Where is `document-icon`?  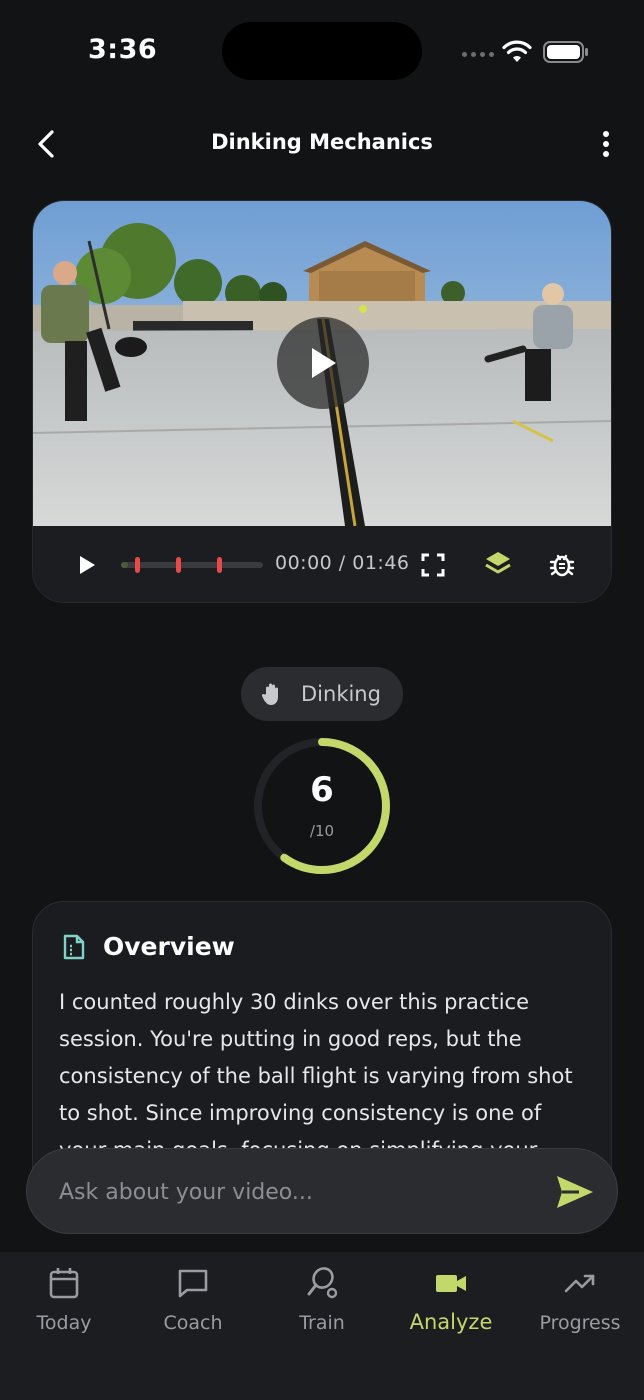
document-icon is located at coordinates (74, 947).